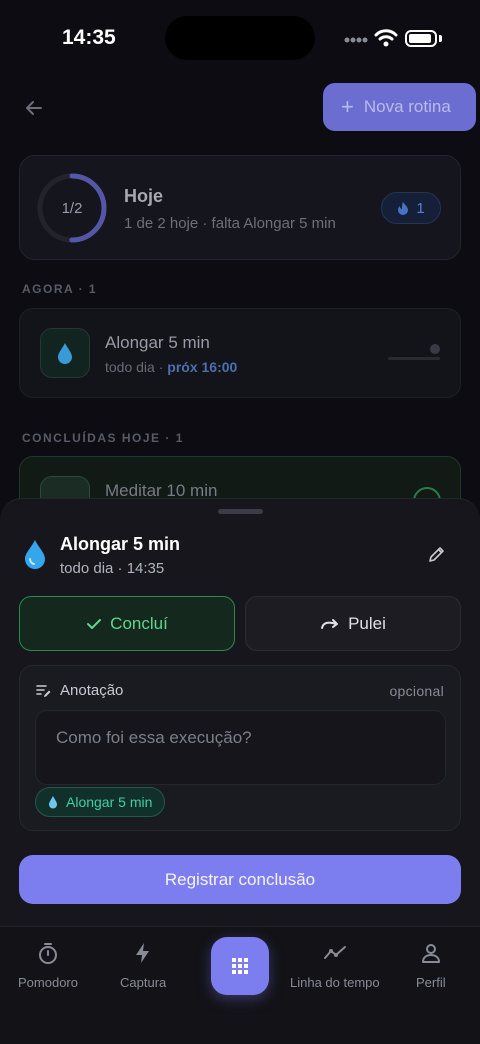 This screenshot has height=1044, width=480. Describe the element at coordinates (94, 623) in the screenshot. I see `check-icon` at that location.